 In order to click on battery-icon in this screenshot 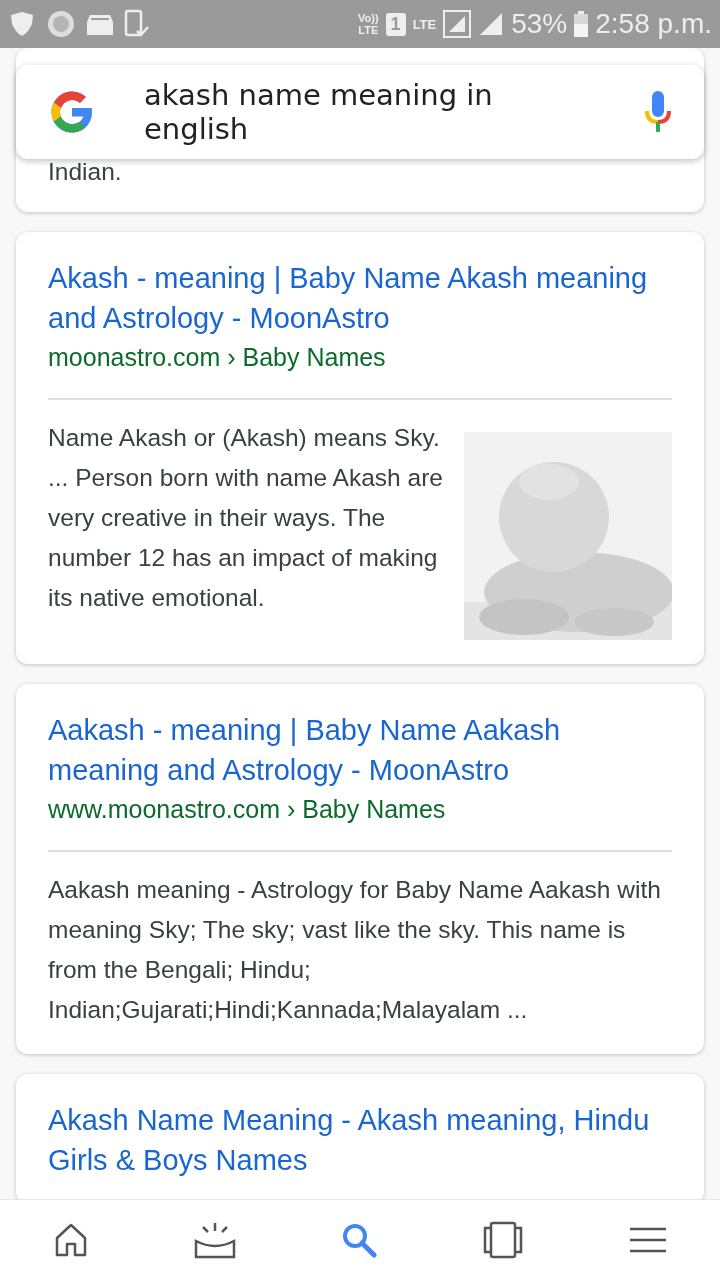, I will do `click(581, 24)`.